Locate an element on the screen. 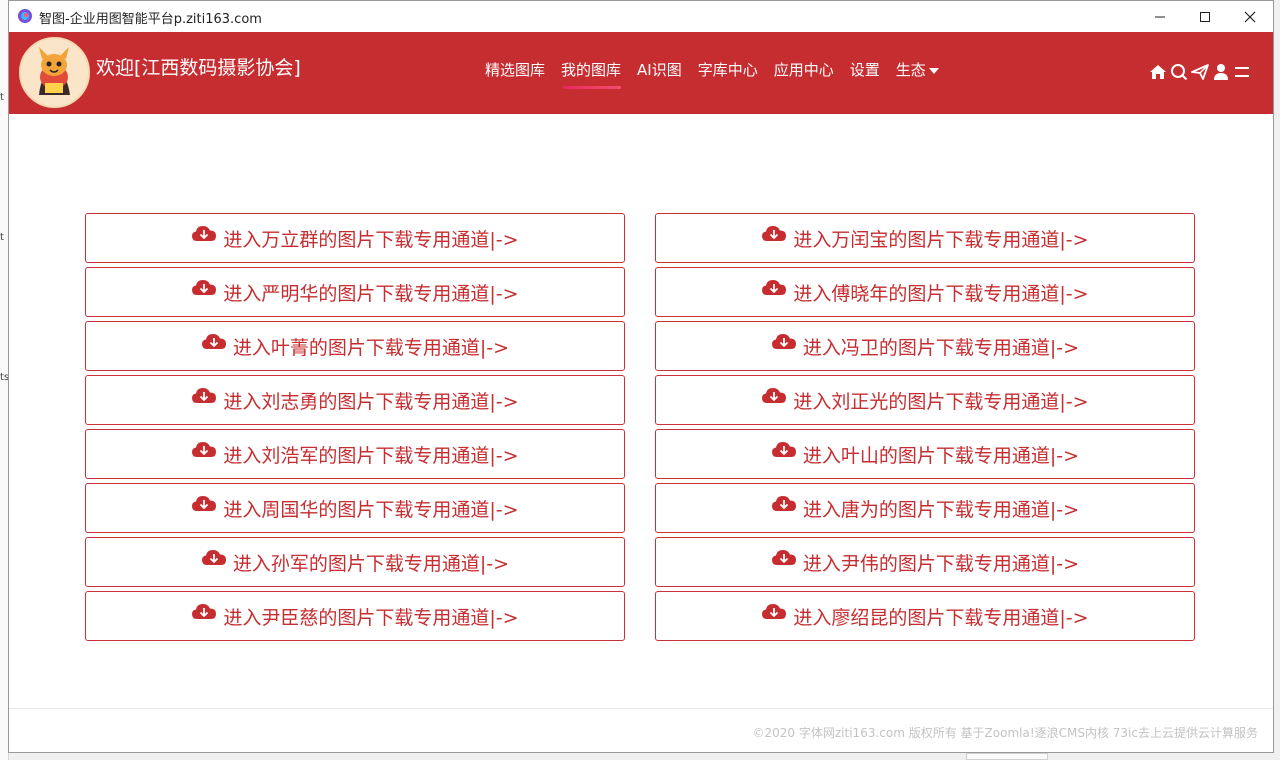  search-icon is located at coordinates (1179, 72).